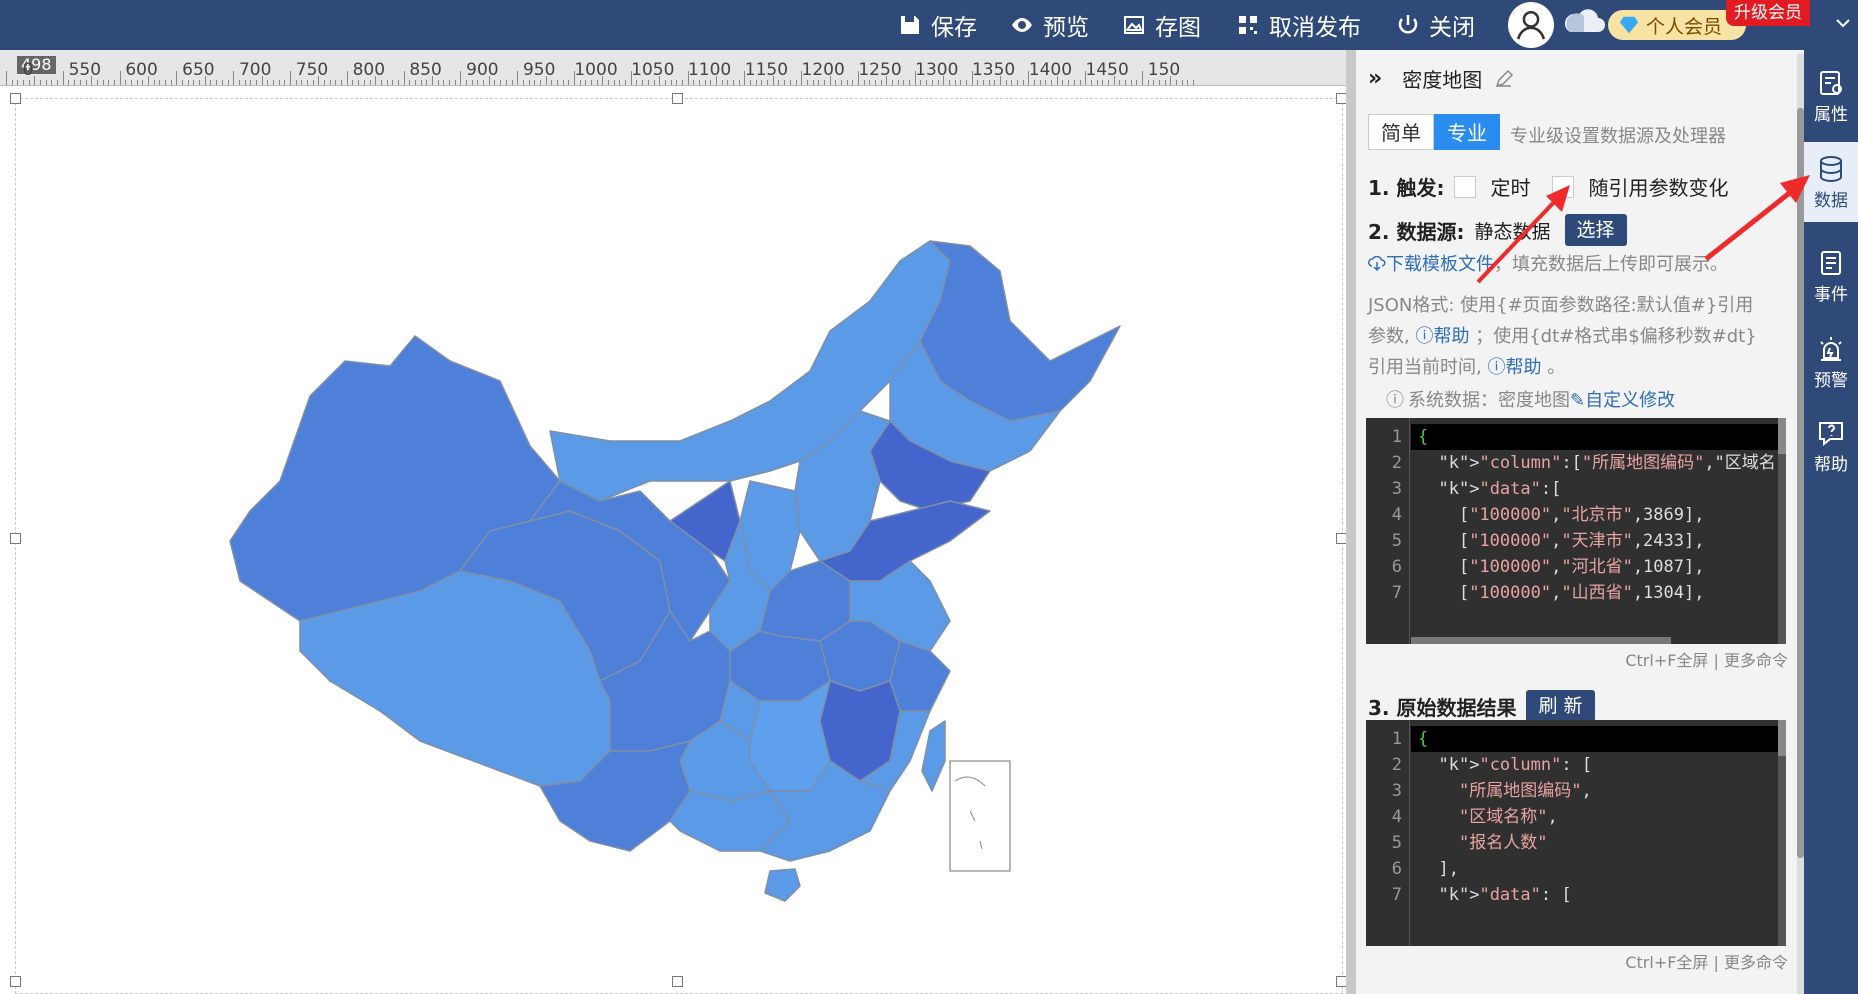 Image resolution: width=1858 pixels, height=994 pixels. What do you see at coordinates (1467, 132) in the screenshot?
I see `tab-pro: 专业` at bounding box center [1467, 132].